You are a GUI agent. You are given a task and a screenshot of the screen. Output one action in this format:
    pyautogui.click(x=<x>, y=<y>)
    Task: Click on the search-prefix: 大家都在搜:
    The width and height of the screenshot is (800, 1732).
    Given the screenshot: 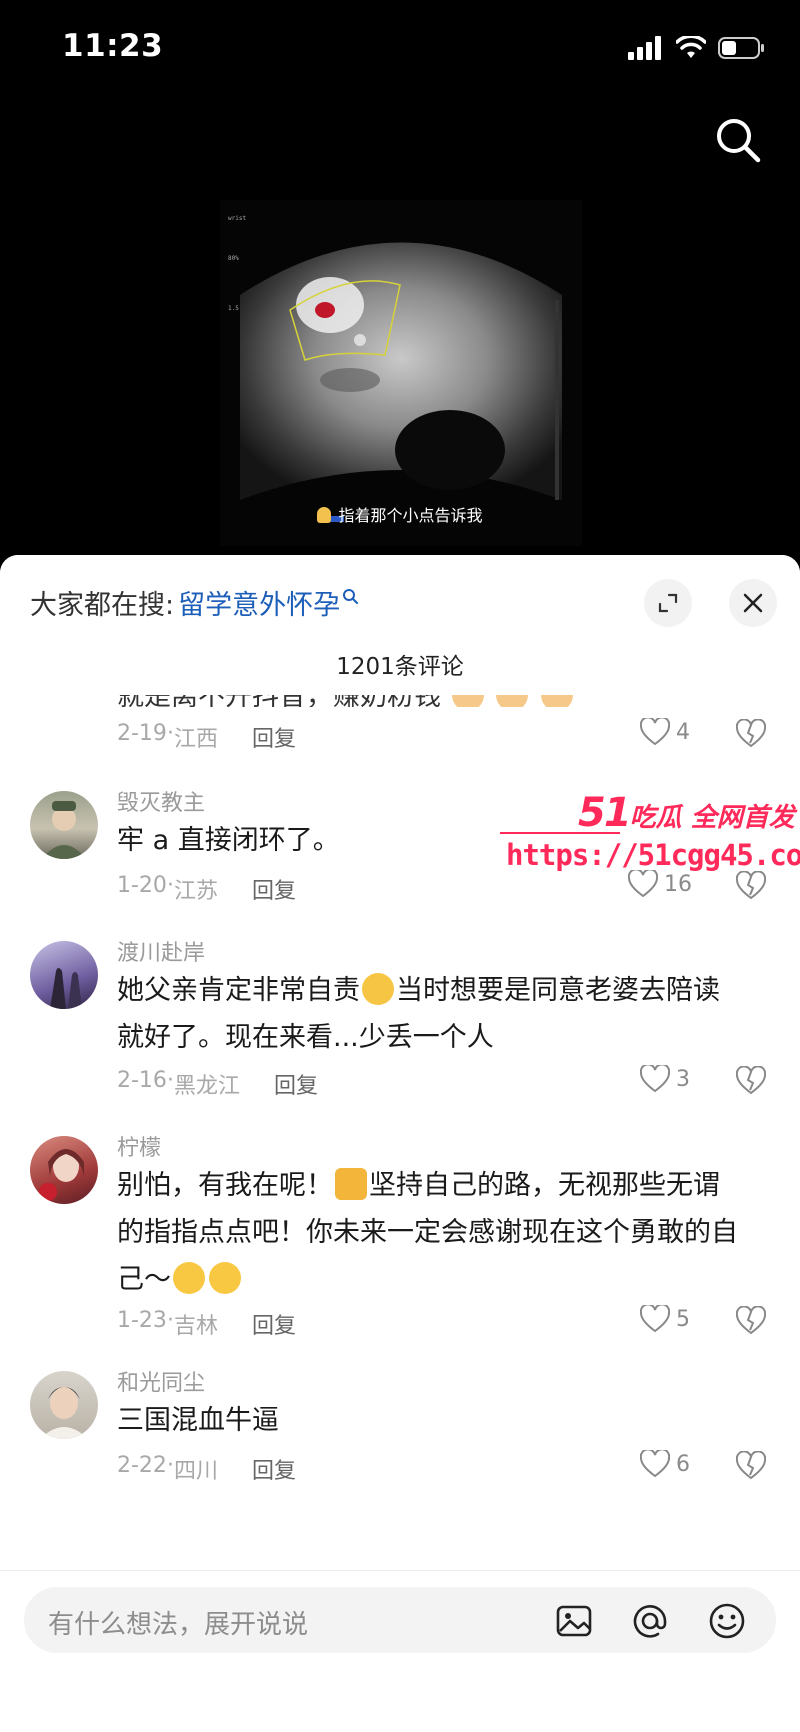 What is the action you would take?
    pyautogui.click(x=102, y=605)
    